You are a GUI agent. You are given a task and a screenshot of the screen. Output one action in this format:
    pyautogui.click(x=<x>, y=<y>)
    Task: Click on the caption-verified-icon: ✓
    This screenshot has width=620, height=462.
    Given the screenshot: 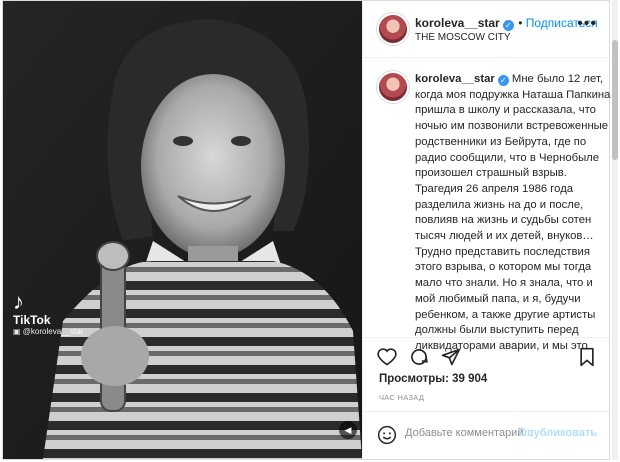 What is the action you would take?
    pyautogui.click(x=503, y=80)
    